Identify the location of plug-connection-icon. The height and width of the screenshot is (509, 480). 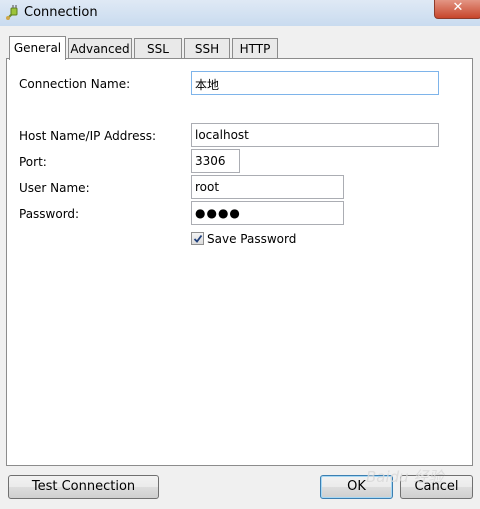
(12, 12).